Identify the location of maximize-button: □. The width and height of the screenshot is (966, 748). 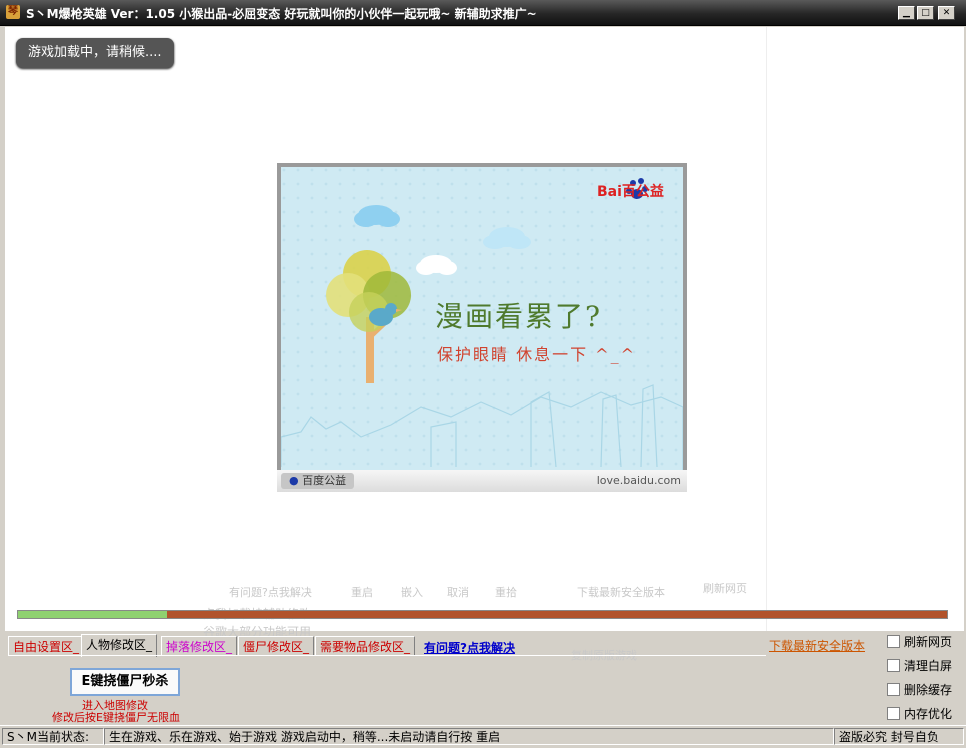
(925, 13).